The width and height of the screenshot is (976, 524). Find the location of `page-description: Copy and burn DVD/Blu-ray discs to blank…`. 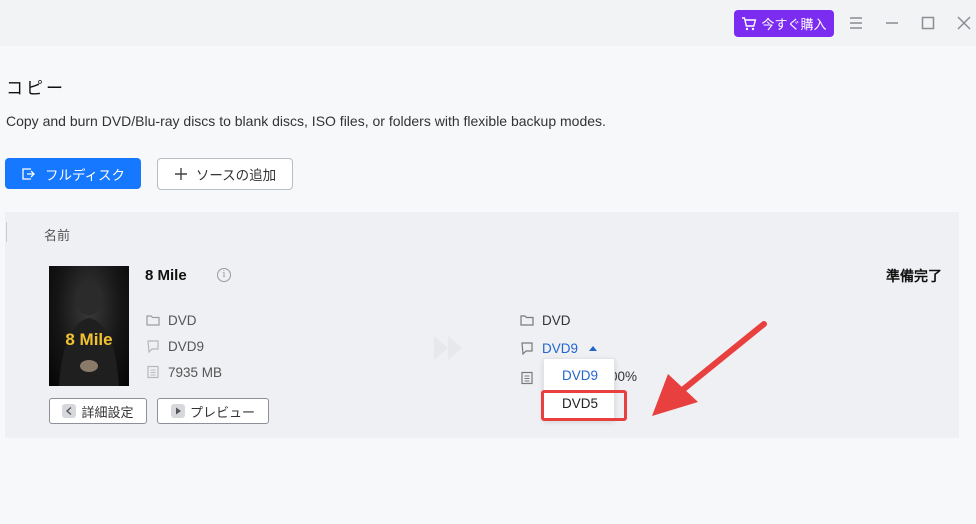

page-description: Copy and burn DVD/Blu-ray discs to blank… is located at coordinates (306, 121).